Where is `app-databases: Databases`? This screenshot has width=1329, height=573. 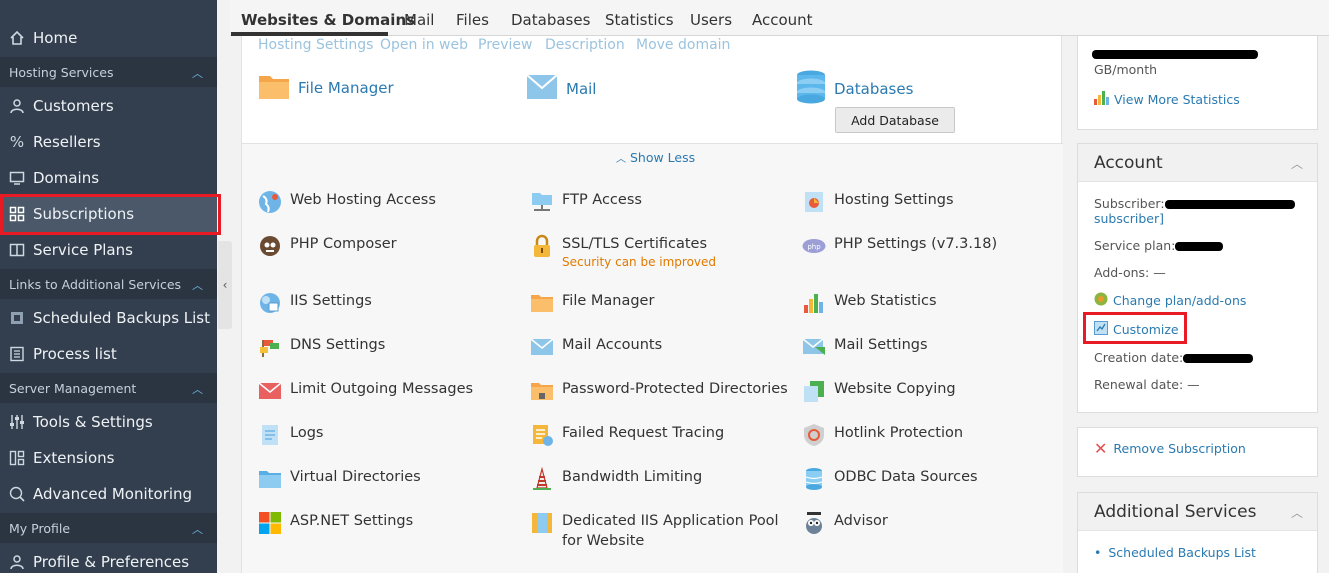
app-databases: Databases is located at coordinates (854, 89).